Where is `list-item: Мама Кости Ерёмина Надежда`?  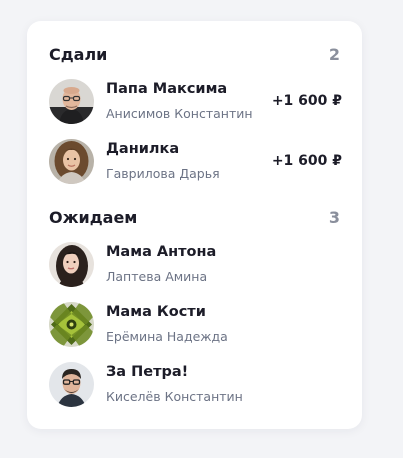 list-item: Мама Кости Ерёмина Надежда is located at coordinates (195, 326).